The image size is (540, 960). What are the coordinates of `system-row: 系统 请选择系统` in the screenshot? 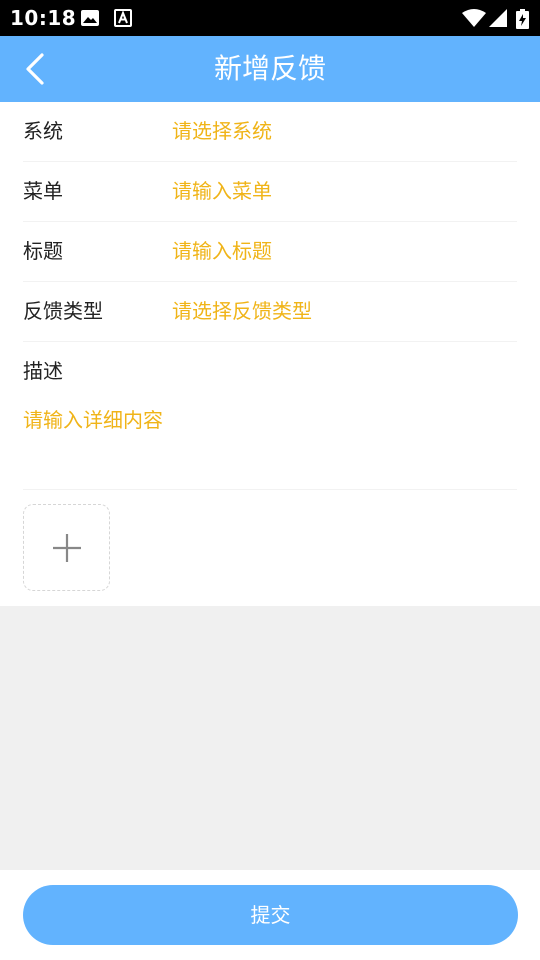 It's located at (270, 132).